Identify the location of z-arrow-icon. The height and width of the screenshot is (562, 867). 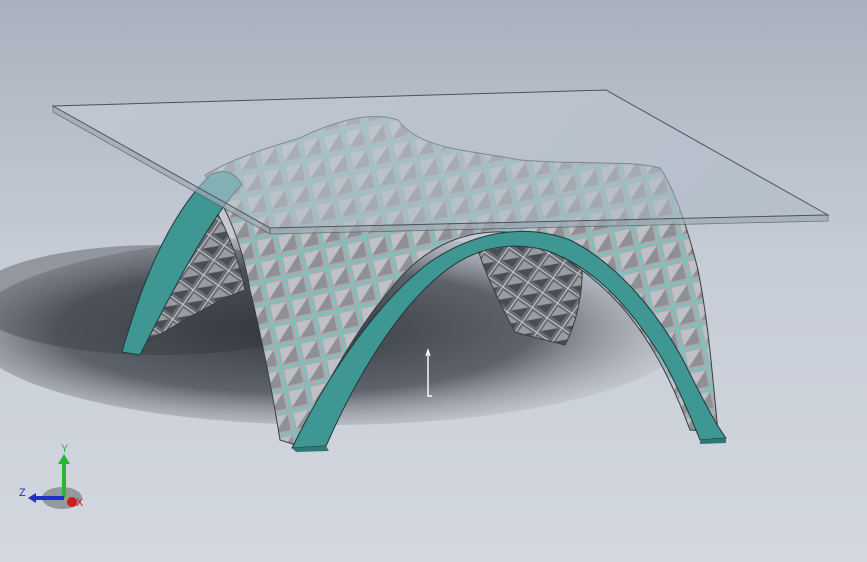
(32, 498).